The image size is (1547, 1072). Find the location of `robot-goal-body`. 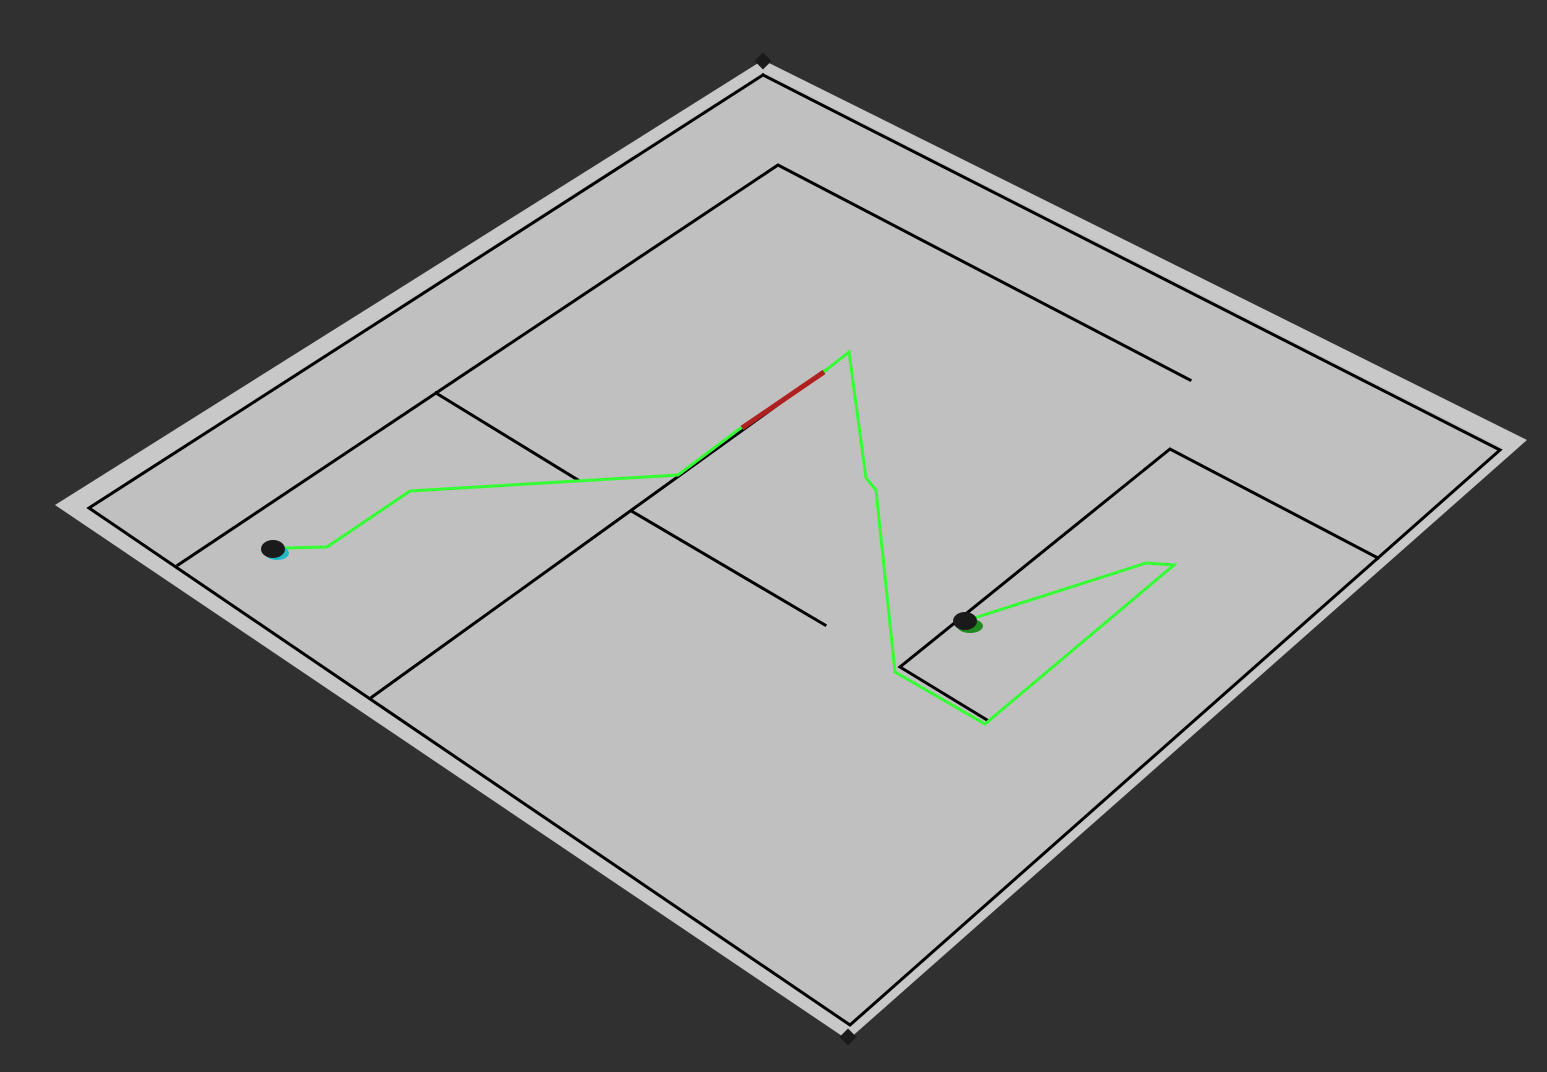

robot-goal-body is located at coordinates (965, 621).